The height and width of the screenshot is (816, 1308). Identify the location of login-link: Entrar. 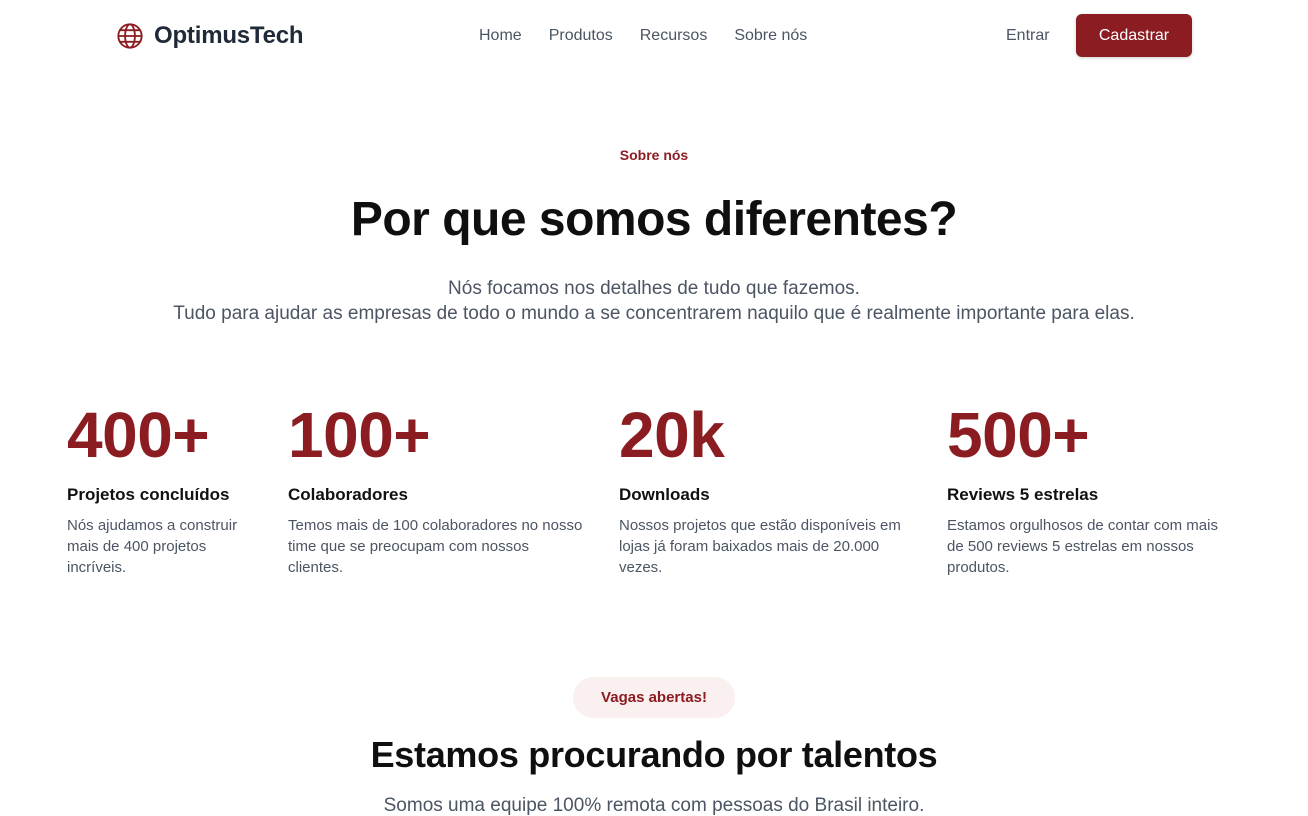
(1028, 36).